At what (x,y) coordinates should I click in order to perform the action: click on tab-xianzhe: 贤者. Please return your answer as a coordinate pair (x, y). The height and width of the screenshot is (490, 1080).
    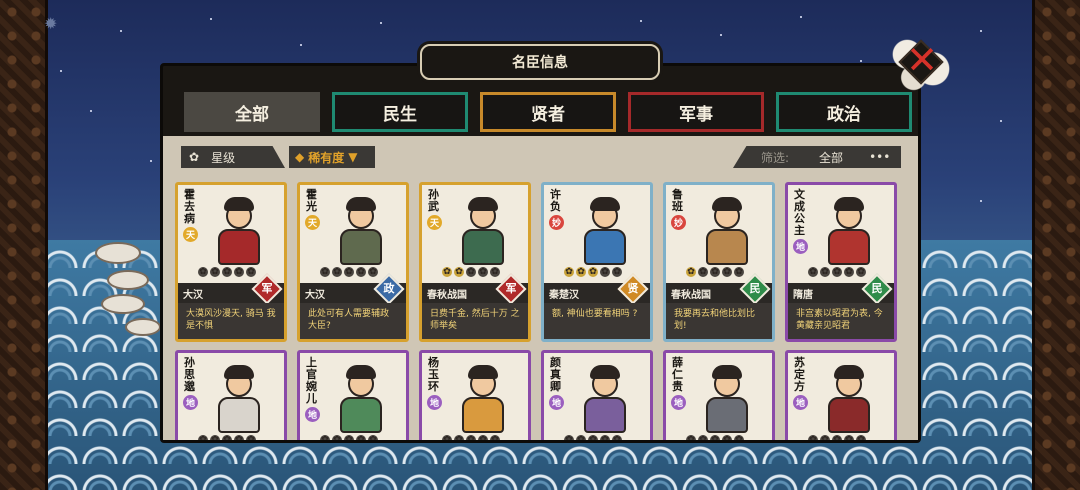
    Looking at the image, I should click on (548, 112).